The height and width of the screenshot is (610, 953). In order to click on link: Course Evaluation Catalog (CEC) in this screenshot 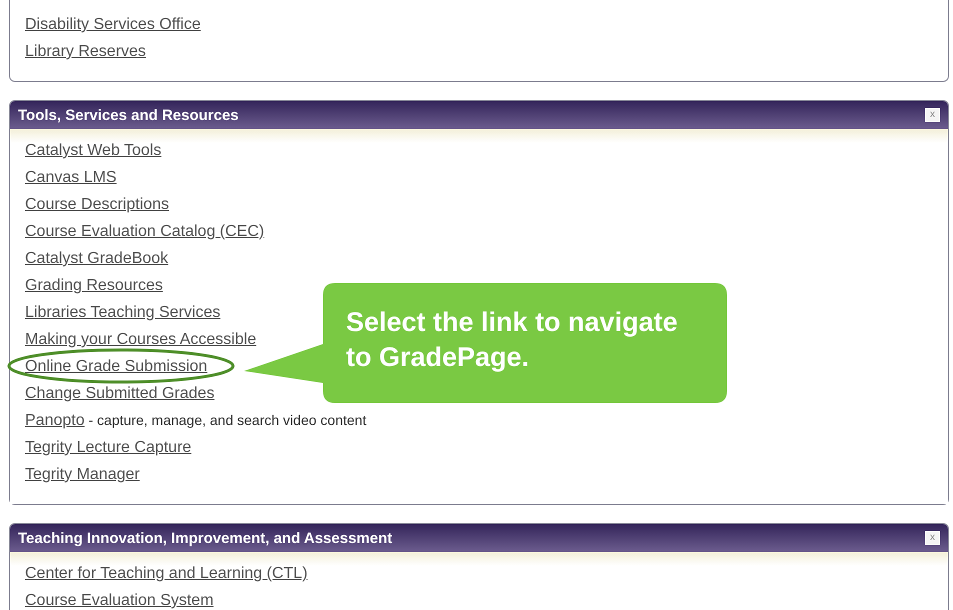, I will do `click(144, 231)`.